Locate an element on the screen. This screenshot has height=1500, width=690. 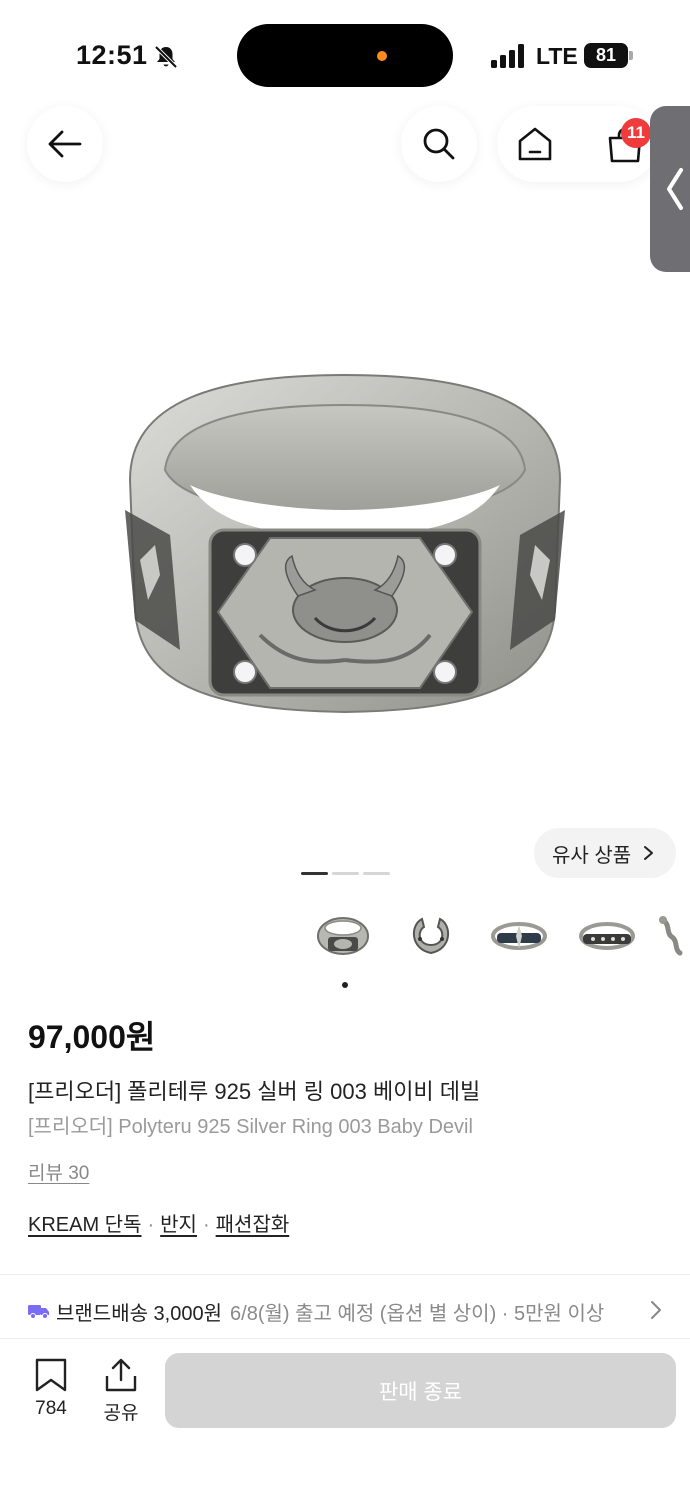
tag-ring: 반지 is located at coordinates (178, 1225).